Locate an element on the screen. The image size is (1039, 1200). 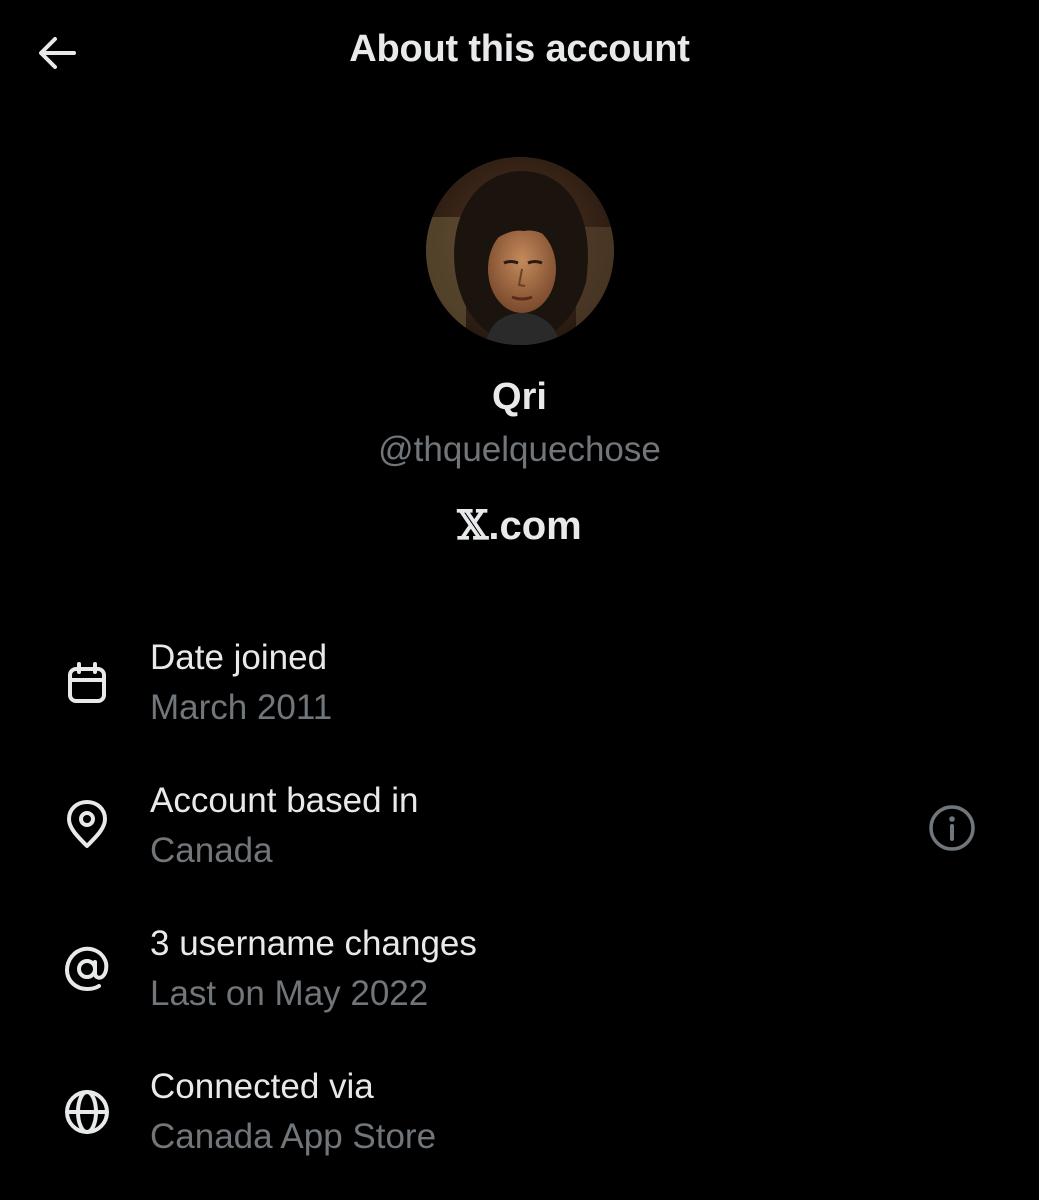
brand-suffix: .com is located at coordinates (535, 526).